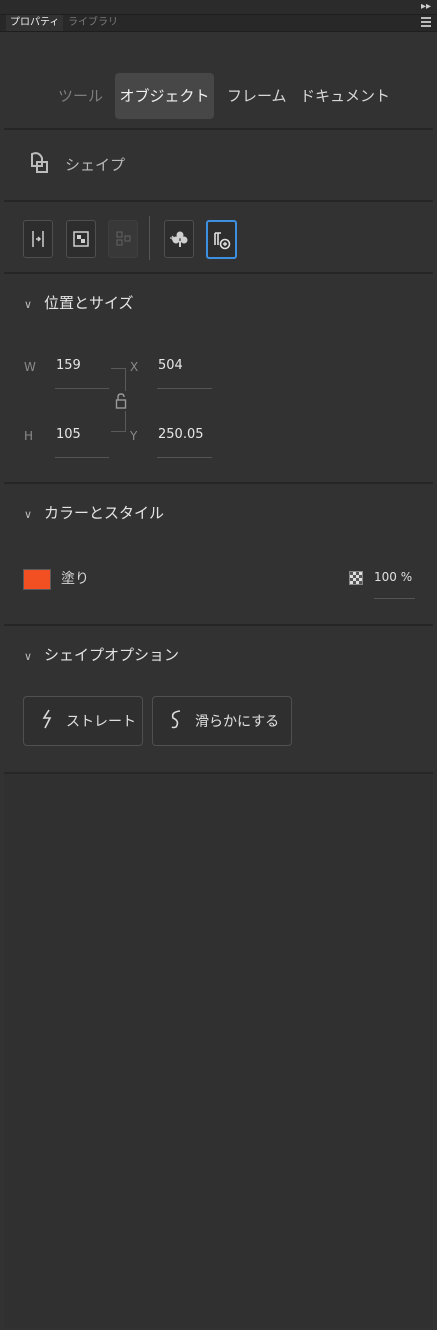  What do you see at coordinates (68, 365) in the screenshot?
I see `width-field: 159` at bounding box center [68, 365].